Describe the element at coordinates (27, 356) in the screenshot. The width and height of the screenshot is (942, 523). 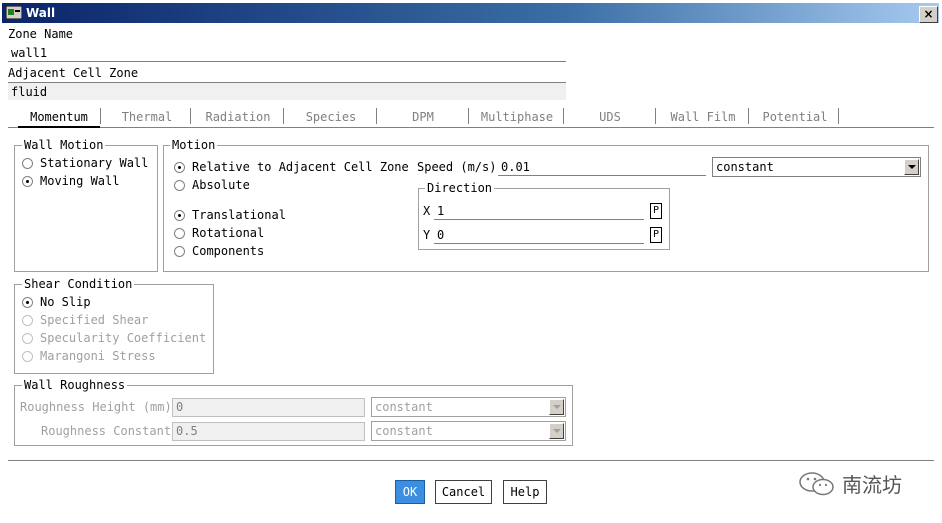
I see `marangoni-stress-radio` at that location.